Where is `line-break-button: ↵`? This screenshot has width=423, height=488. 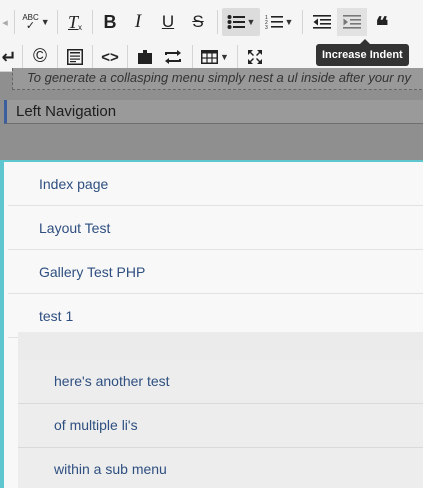
line-break-button: ↵ is located at coordinates (9, 57).